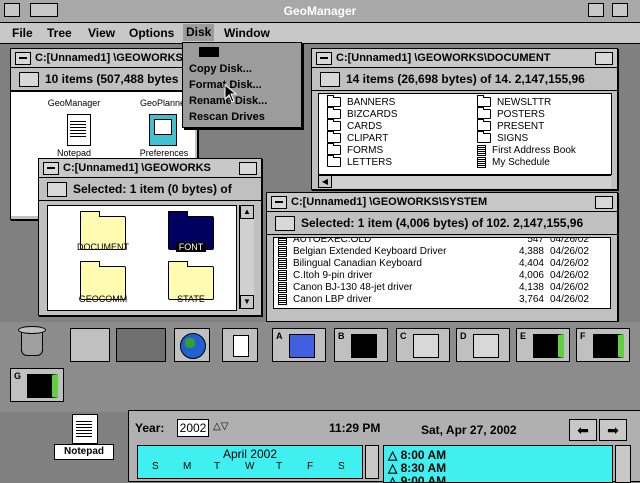  I want to click on scroll-down-icon: ▼, so click(247, 302).